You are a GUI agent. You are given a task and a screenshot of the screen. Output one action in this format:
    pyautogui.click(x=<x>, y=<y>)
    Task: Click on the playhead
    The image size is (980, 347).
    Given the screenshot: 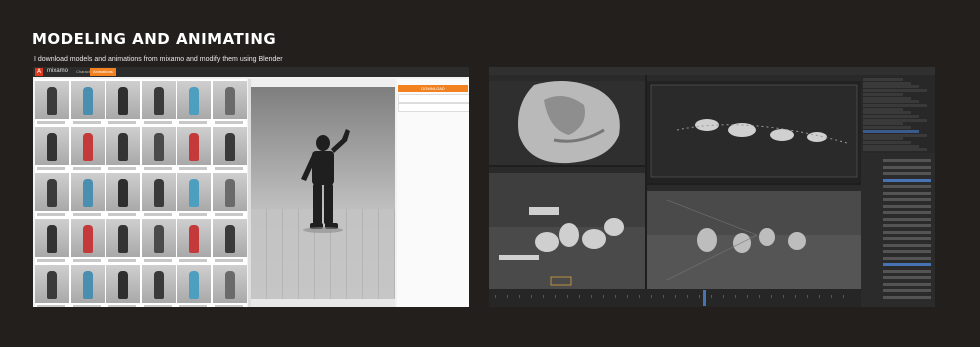 What is the action you would take?
    pyautogui.click(x=704, y=298)
    